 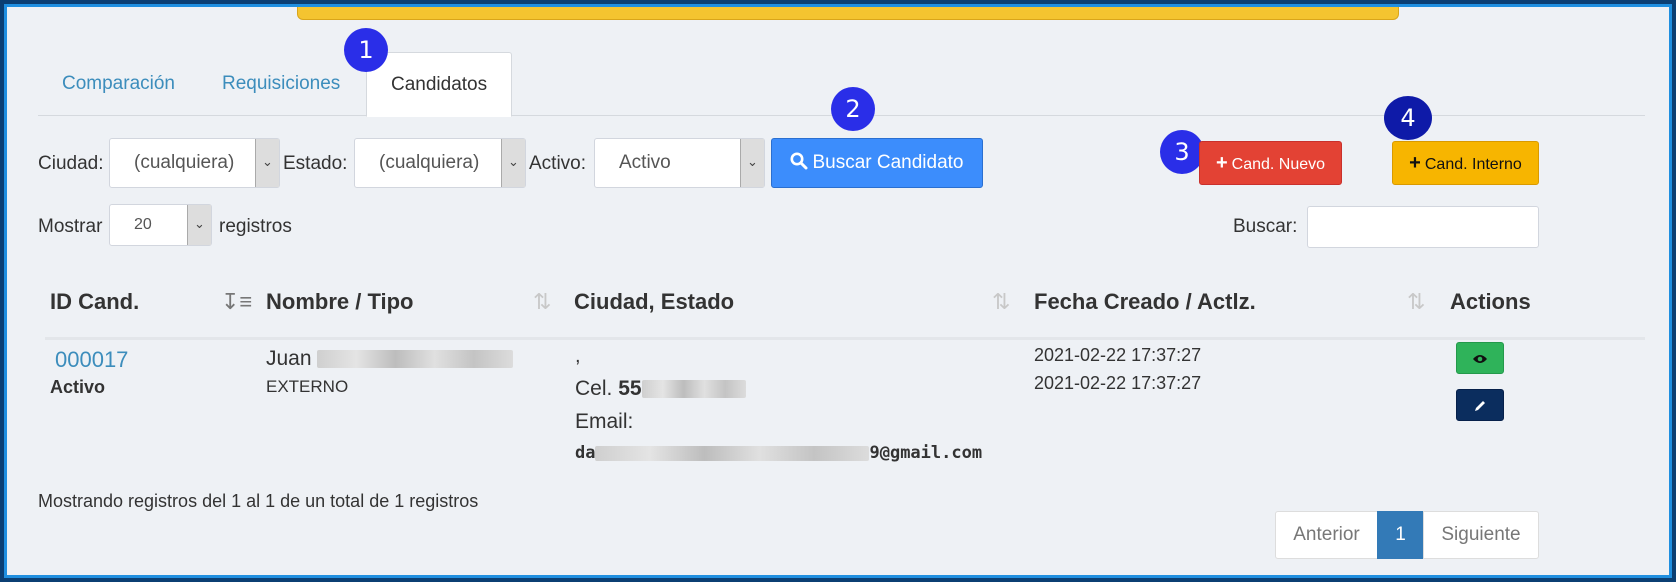 What do you see at coordinates (1118, 355) in the screenshot?
I see `created-date: 2021-02-22 17:37:27` at bounding box center [1118, 355].